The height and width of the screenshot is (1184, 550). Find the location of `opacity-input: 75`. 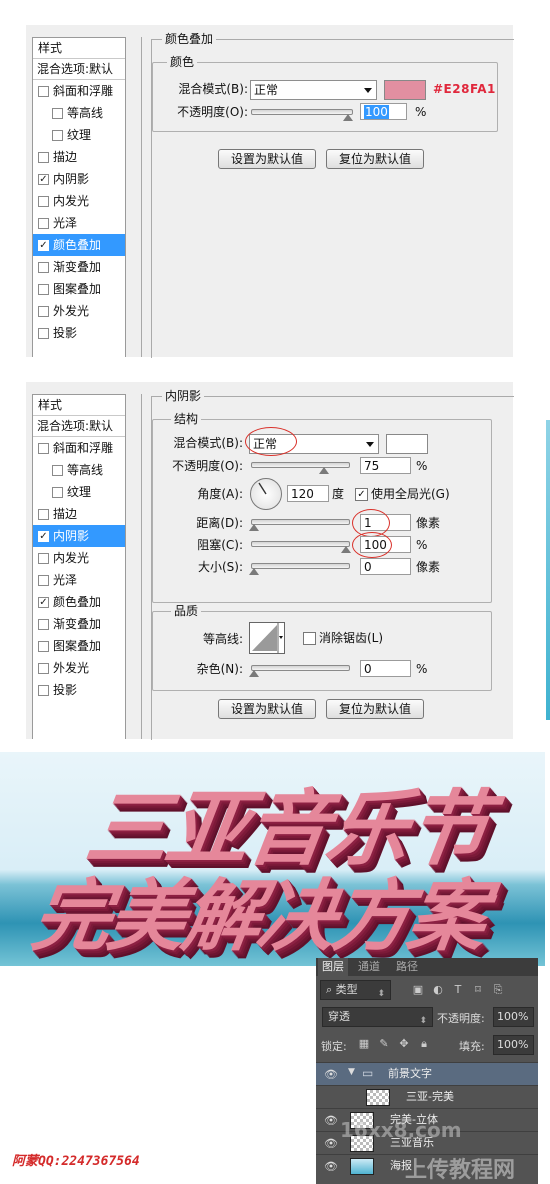

opacity-input: 75 is located at coordinates (385, 465).